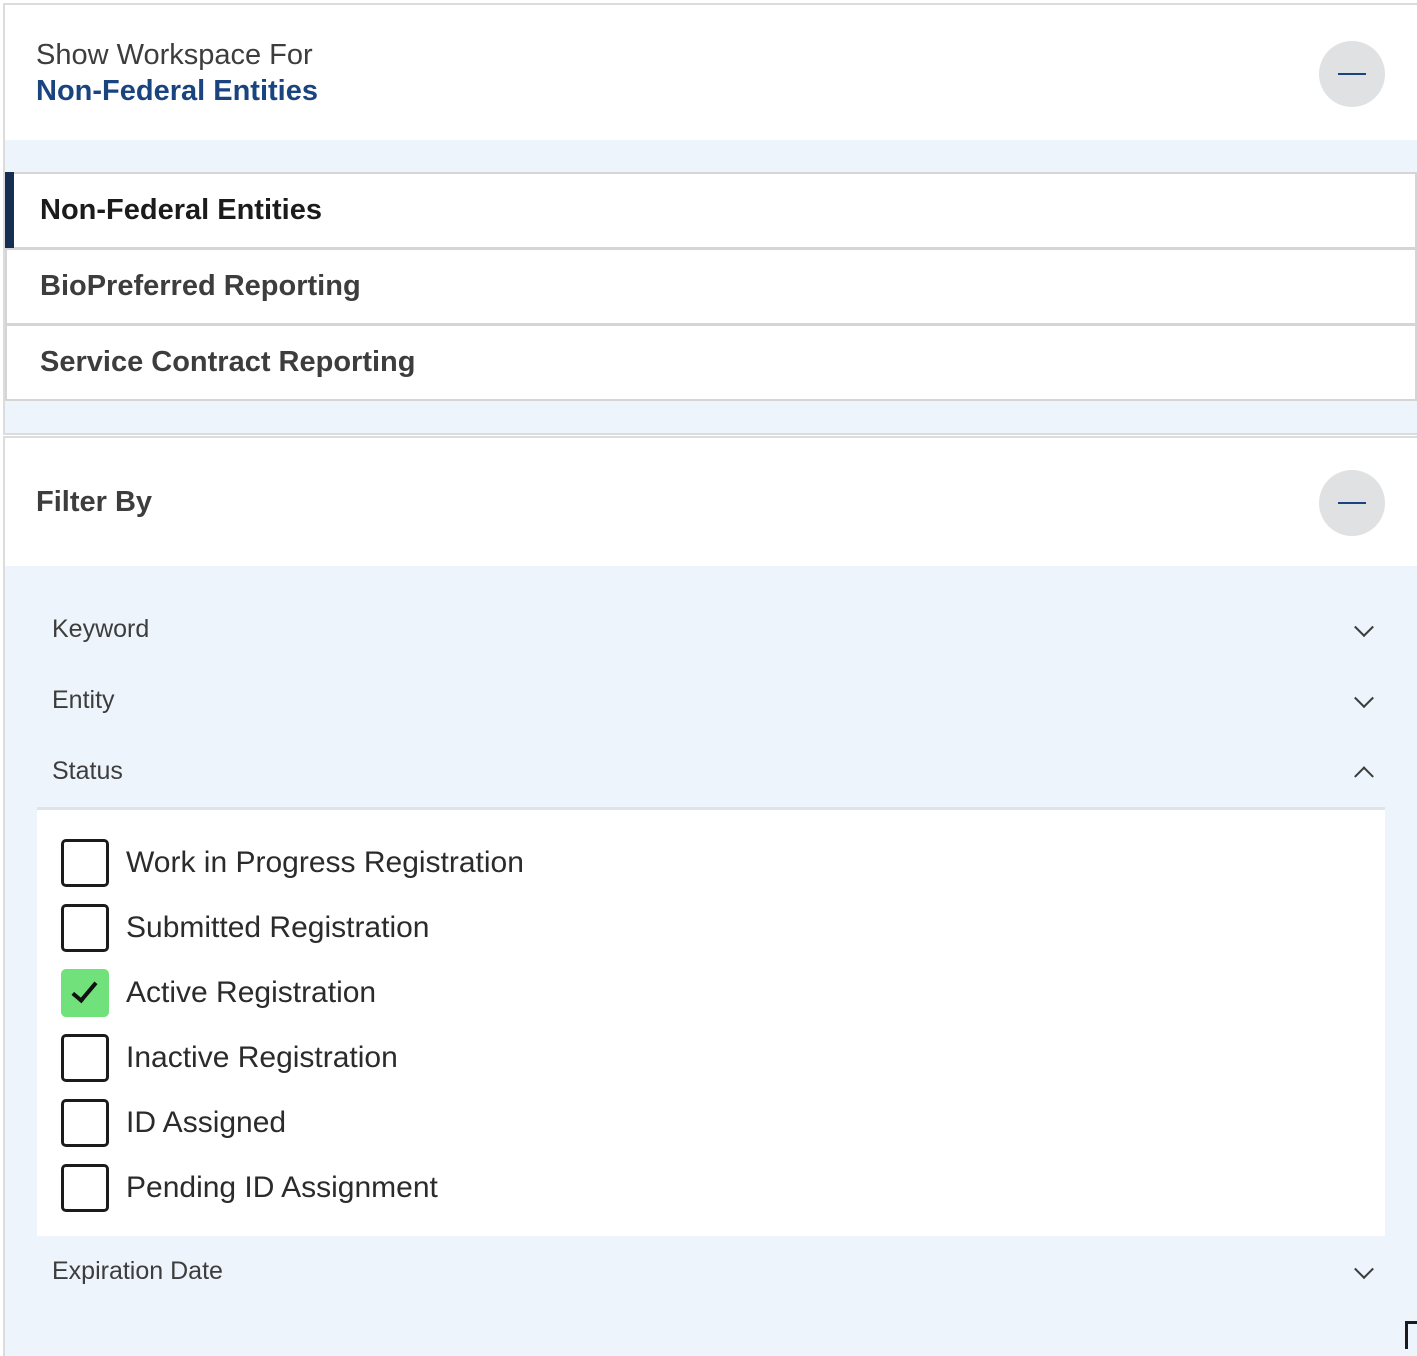  What do you see at coordinates (711, 771) in the screenshot?
I see `filter-status-toggle: Status` at bounding box center [711, 771].